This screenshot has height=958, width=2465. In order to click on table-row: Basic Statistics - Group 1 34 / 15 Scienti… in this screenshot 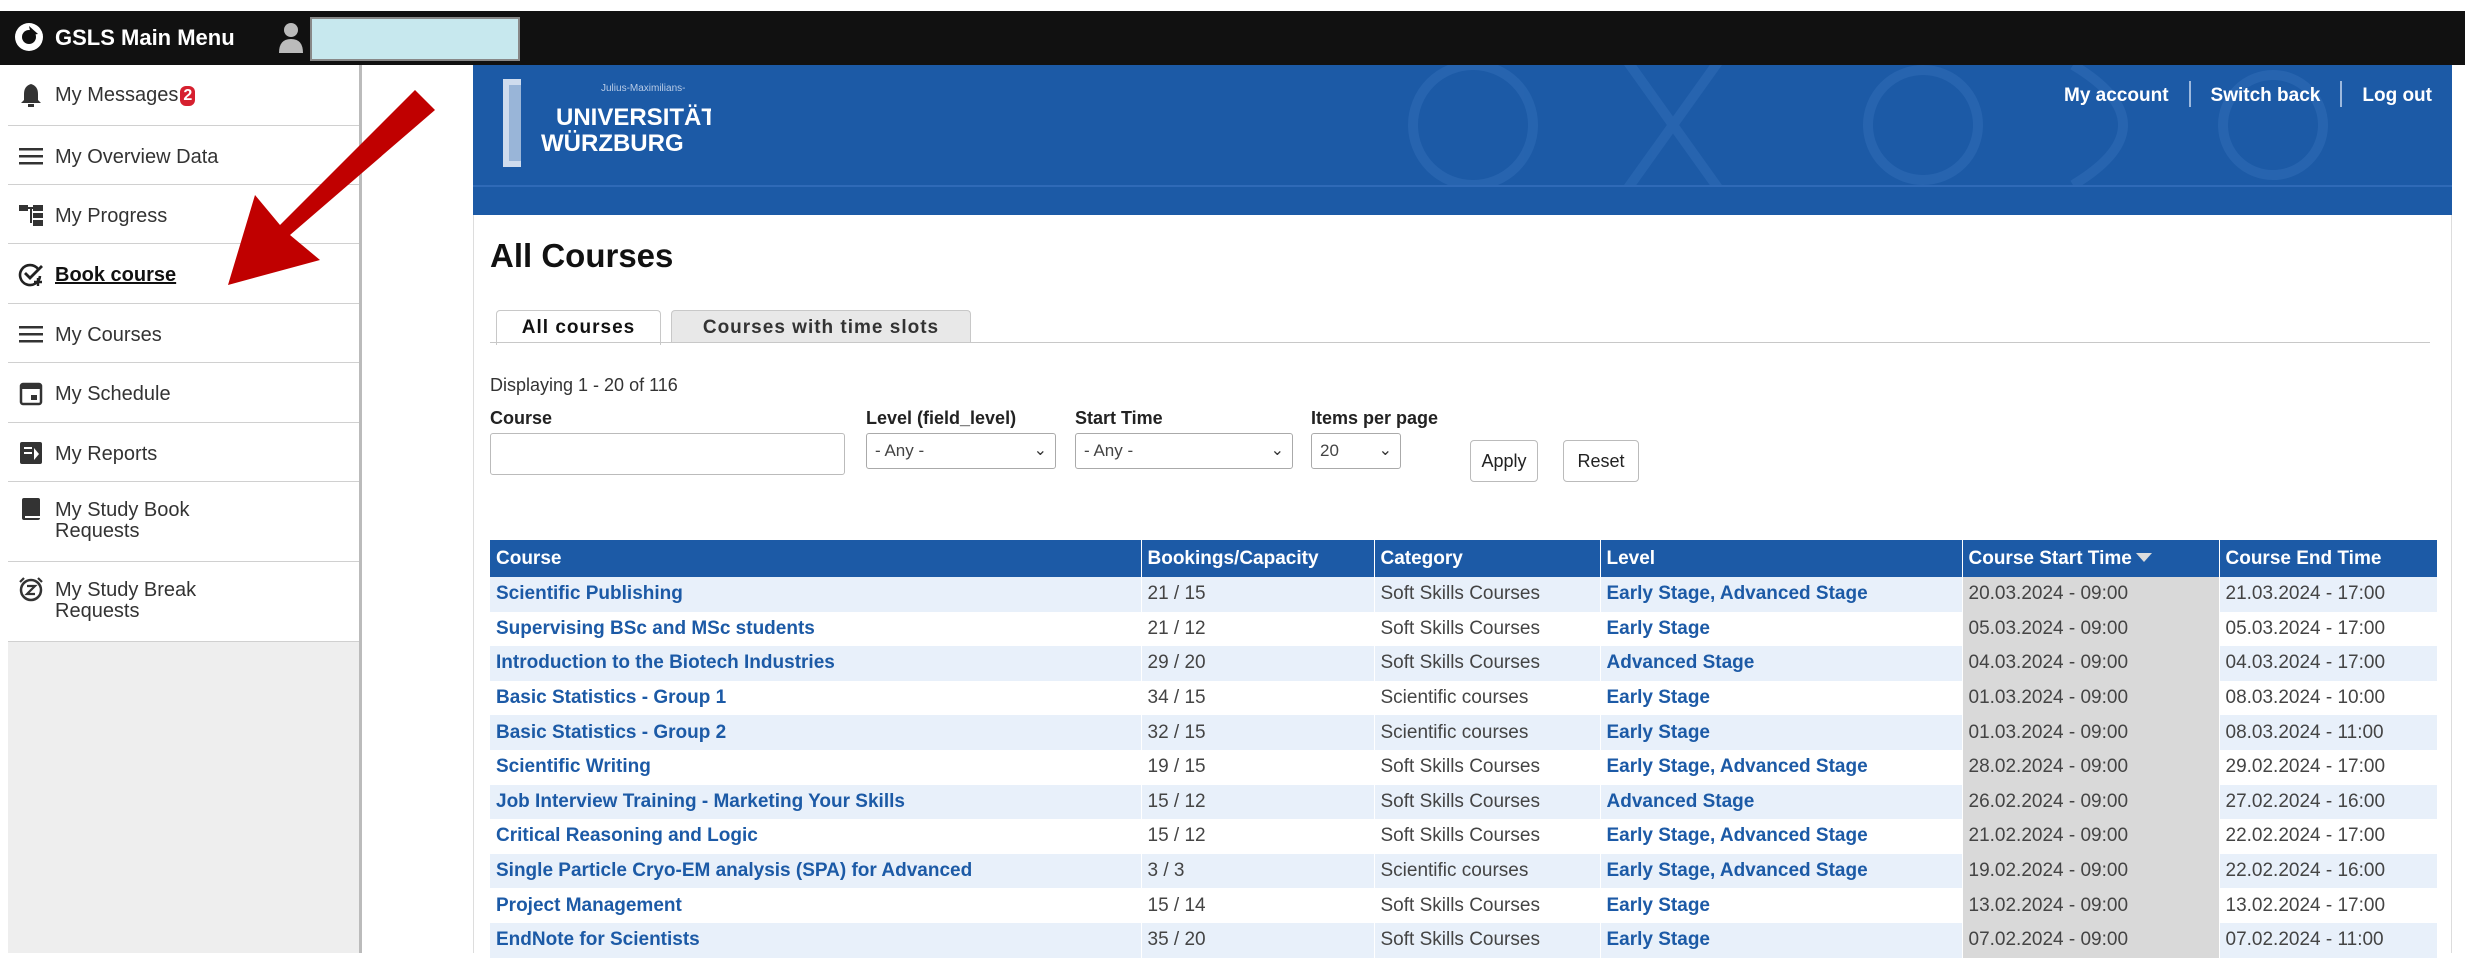, I will do `click(1464, 698)`.